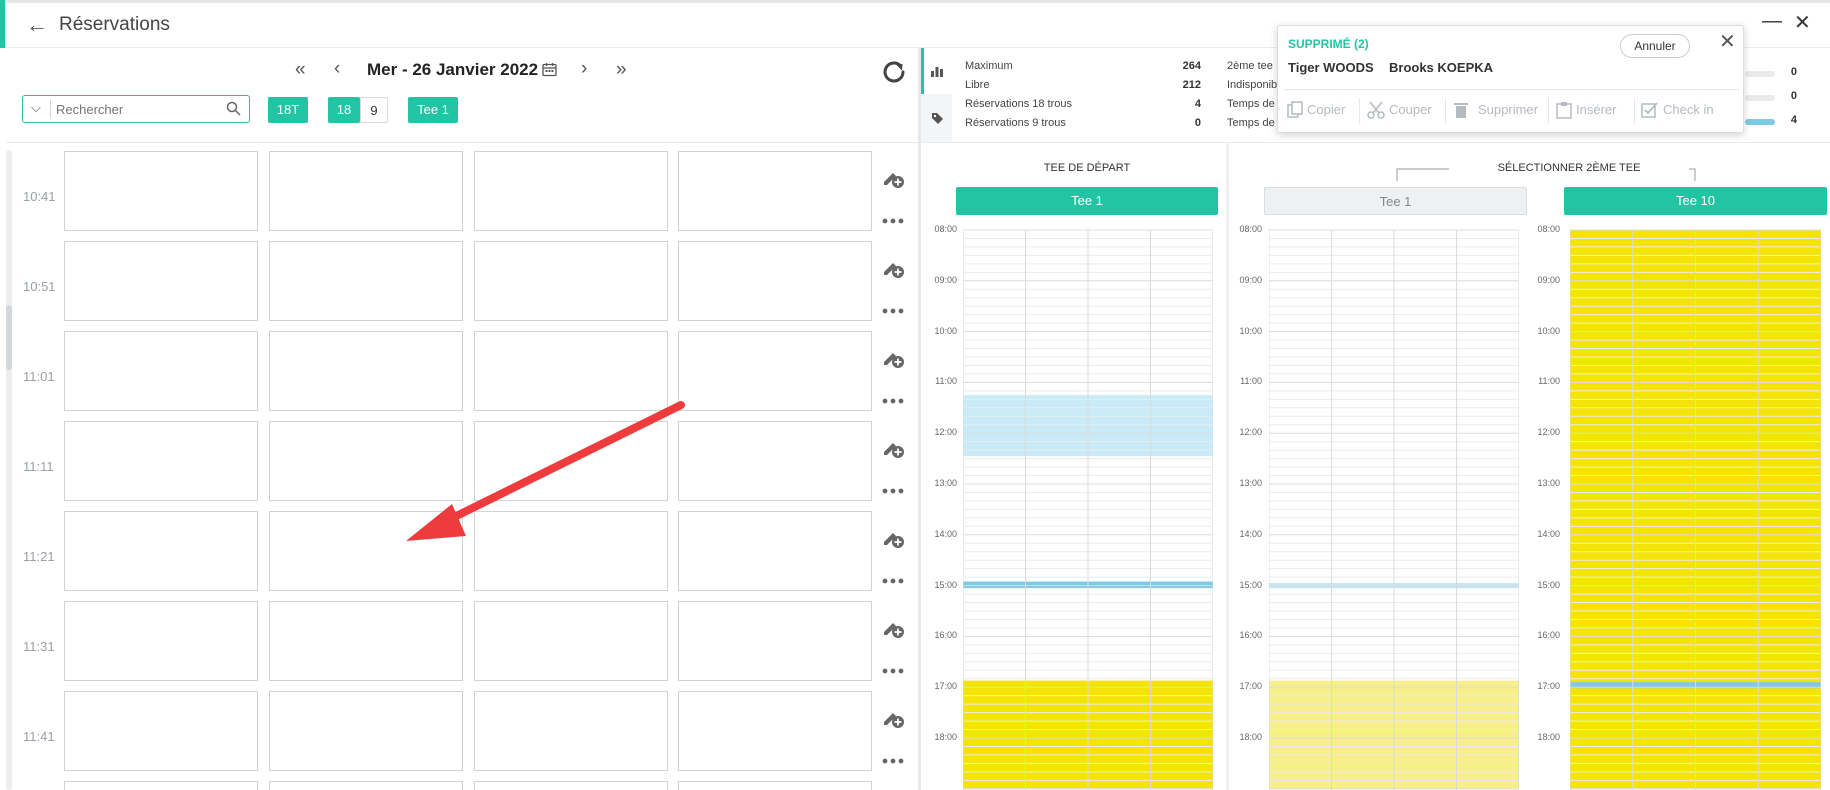 Image resolution: width=1830 pixels, height=790 pixels. I want to click on filter-18-button: 18, so click(344, 110).